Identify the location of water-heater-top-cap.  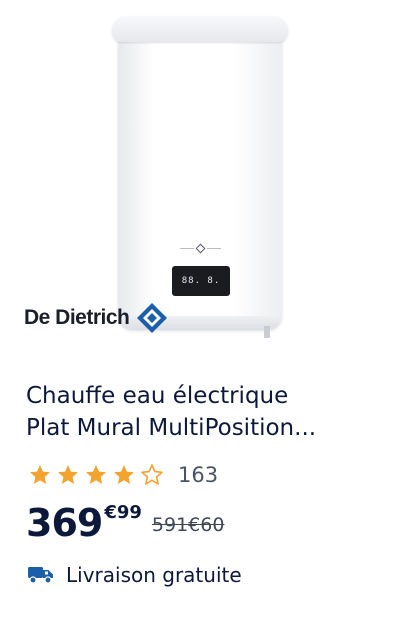
(200, 29).